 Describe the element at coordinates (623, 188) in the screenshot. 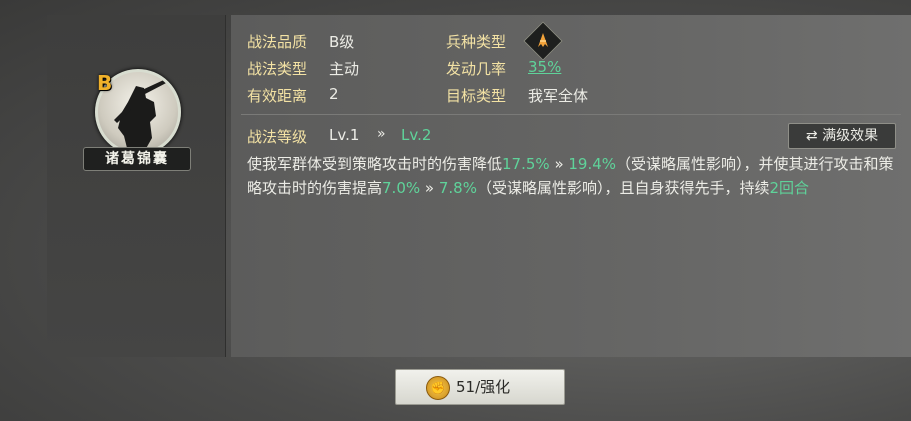

I see `description-text: （受谋略属性影响），且自身获得先手，持续` at that location.